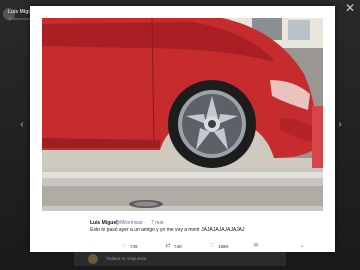  I want to click on author-handle: @Mikemisar, so click(129, 223).